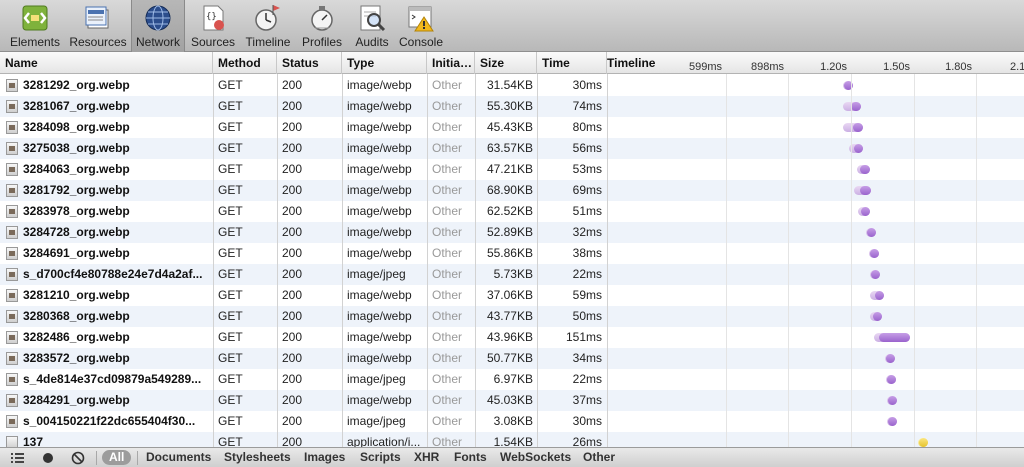 Image resolution: width=1024 pixels, height=467 pixels. Describe the element at coordinates (245, 63) in the screenshot. I see `column-header-method: Method` at that location.